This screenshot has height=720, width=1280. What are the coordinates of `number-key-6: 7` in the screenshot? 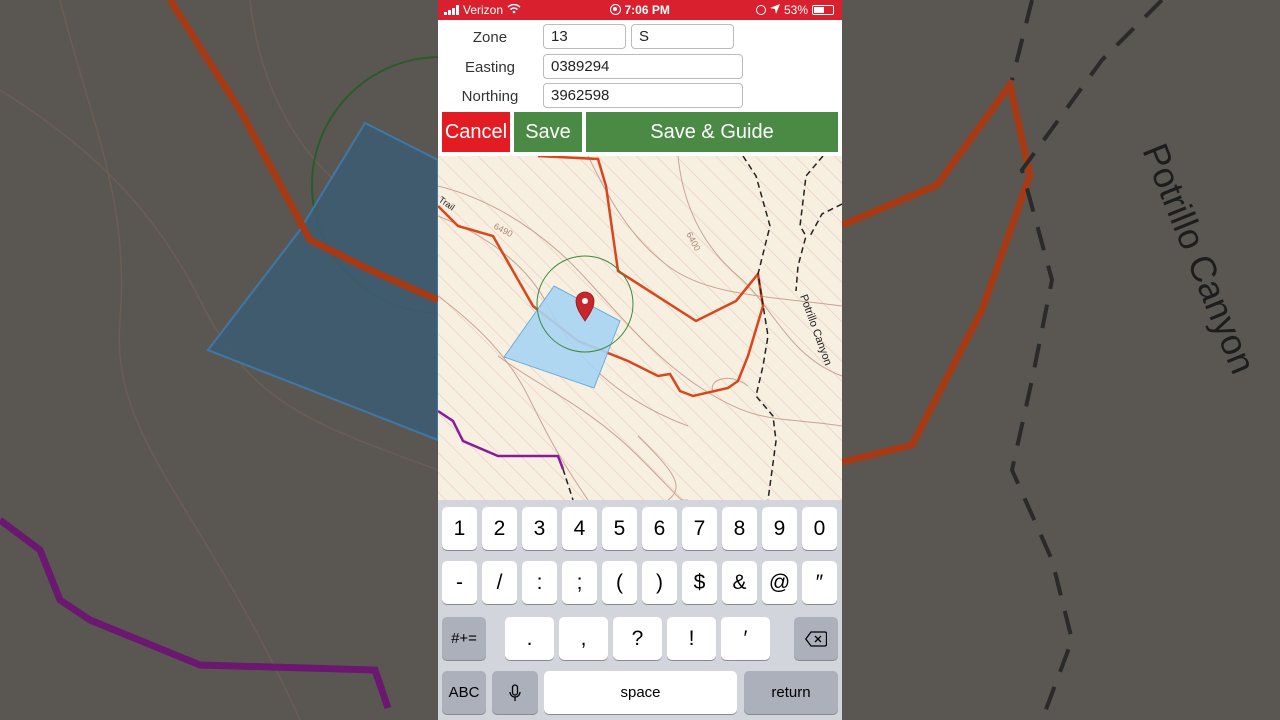 It's located at (699, 528).